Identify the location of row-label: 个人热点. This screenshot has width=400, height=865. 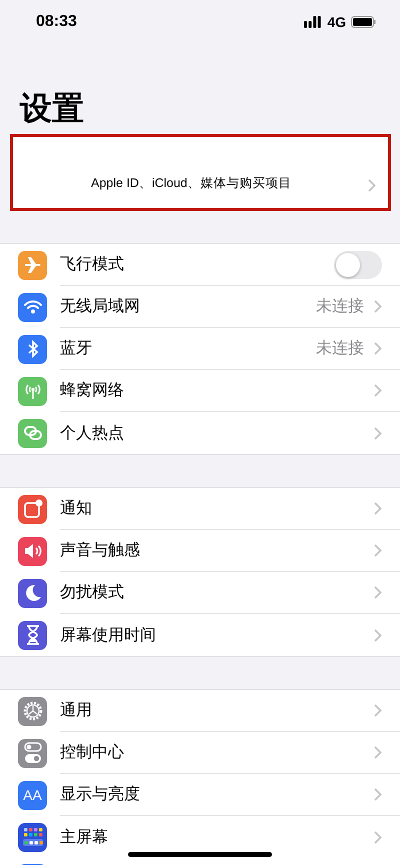
(92, 434).